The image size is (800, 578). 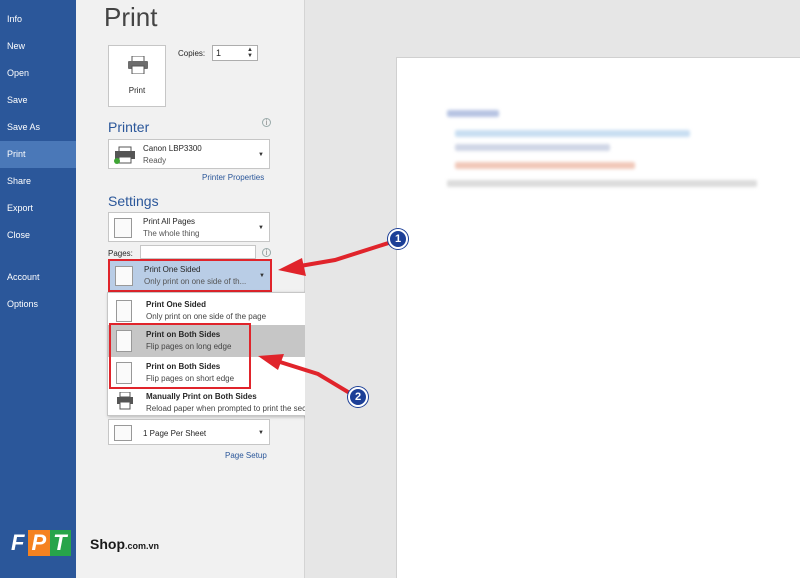 What do you see at coordinates (38, 73) in the screenshot?
I see `sidebar-item-open: Open` at bounding box center [38, 73].